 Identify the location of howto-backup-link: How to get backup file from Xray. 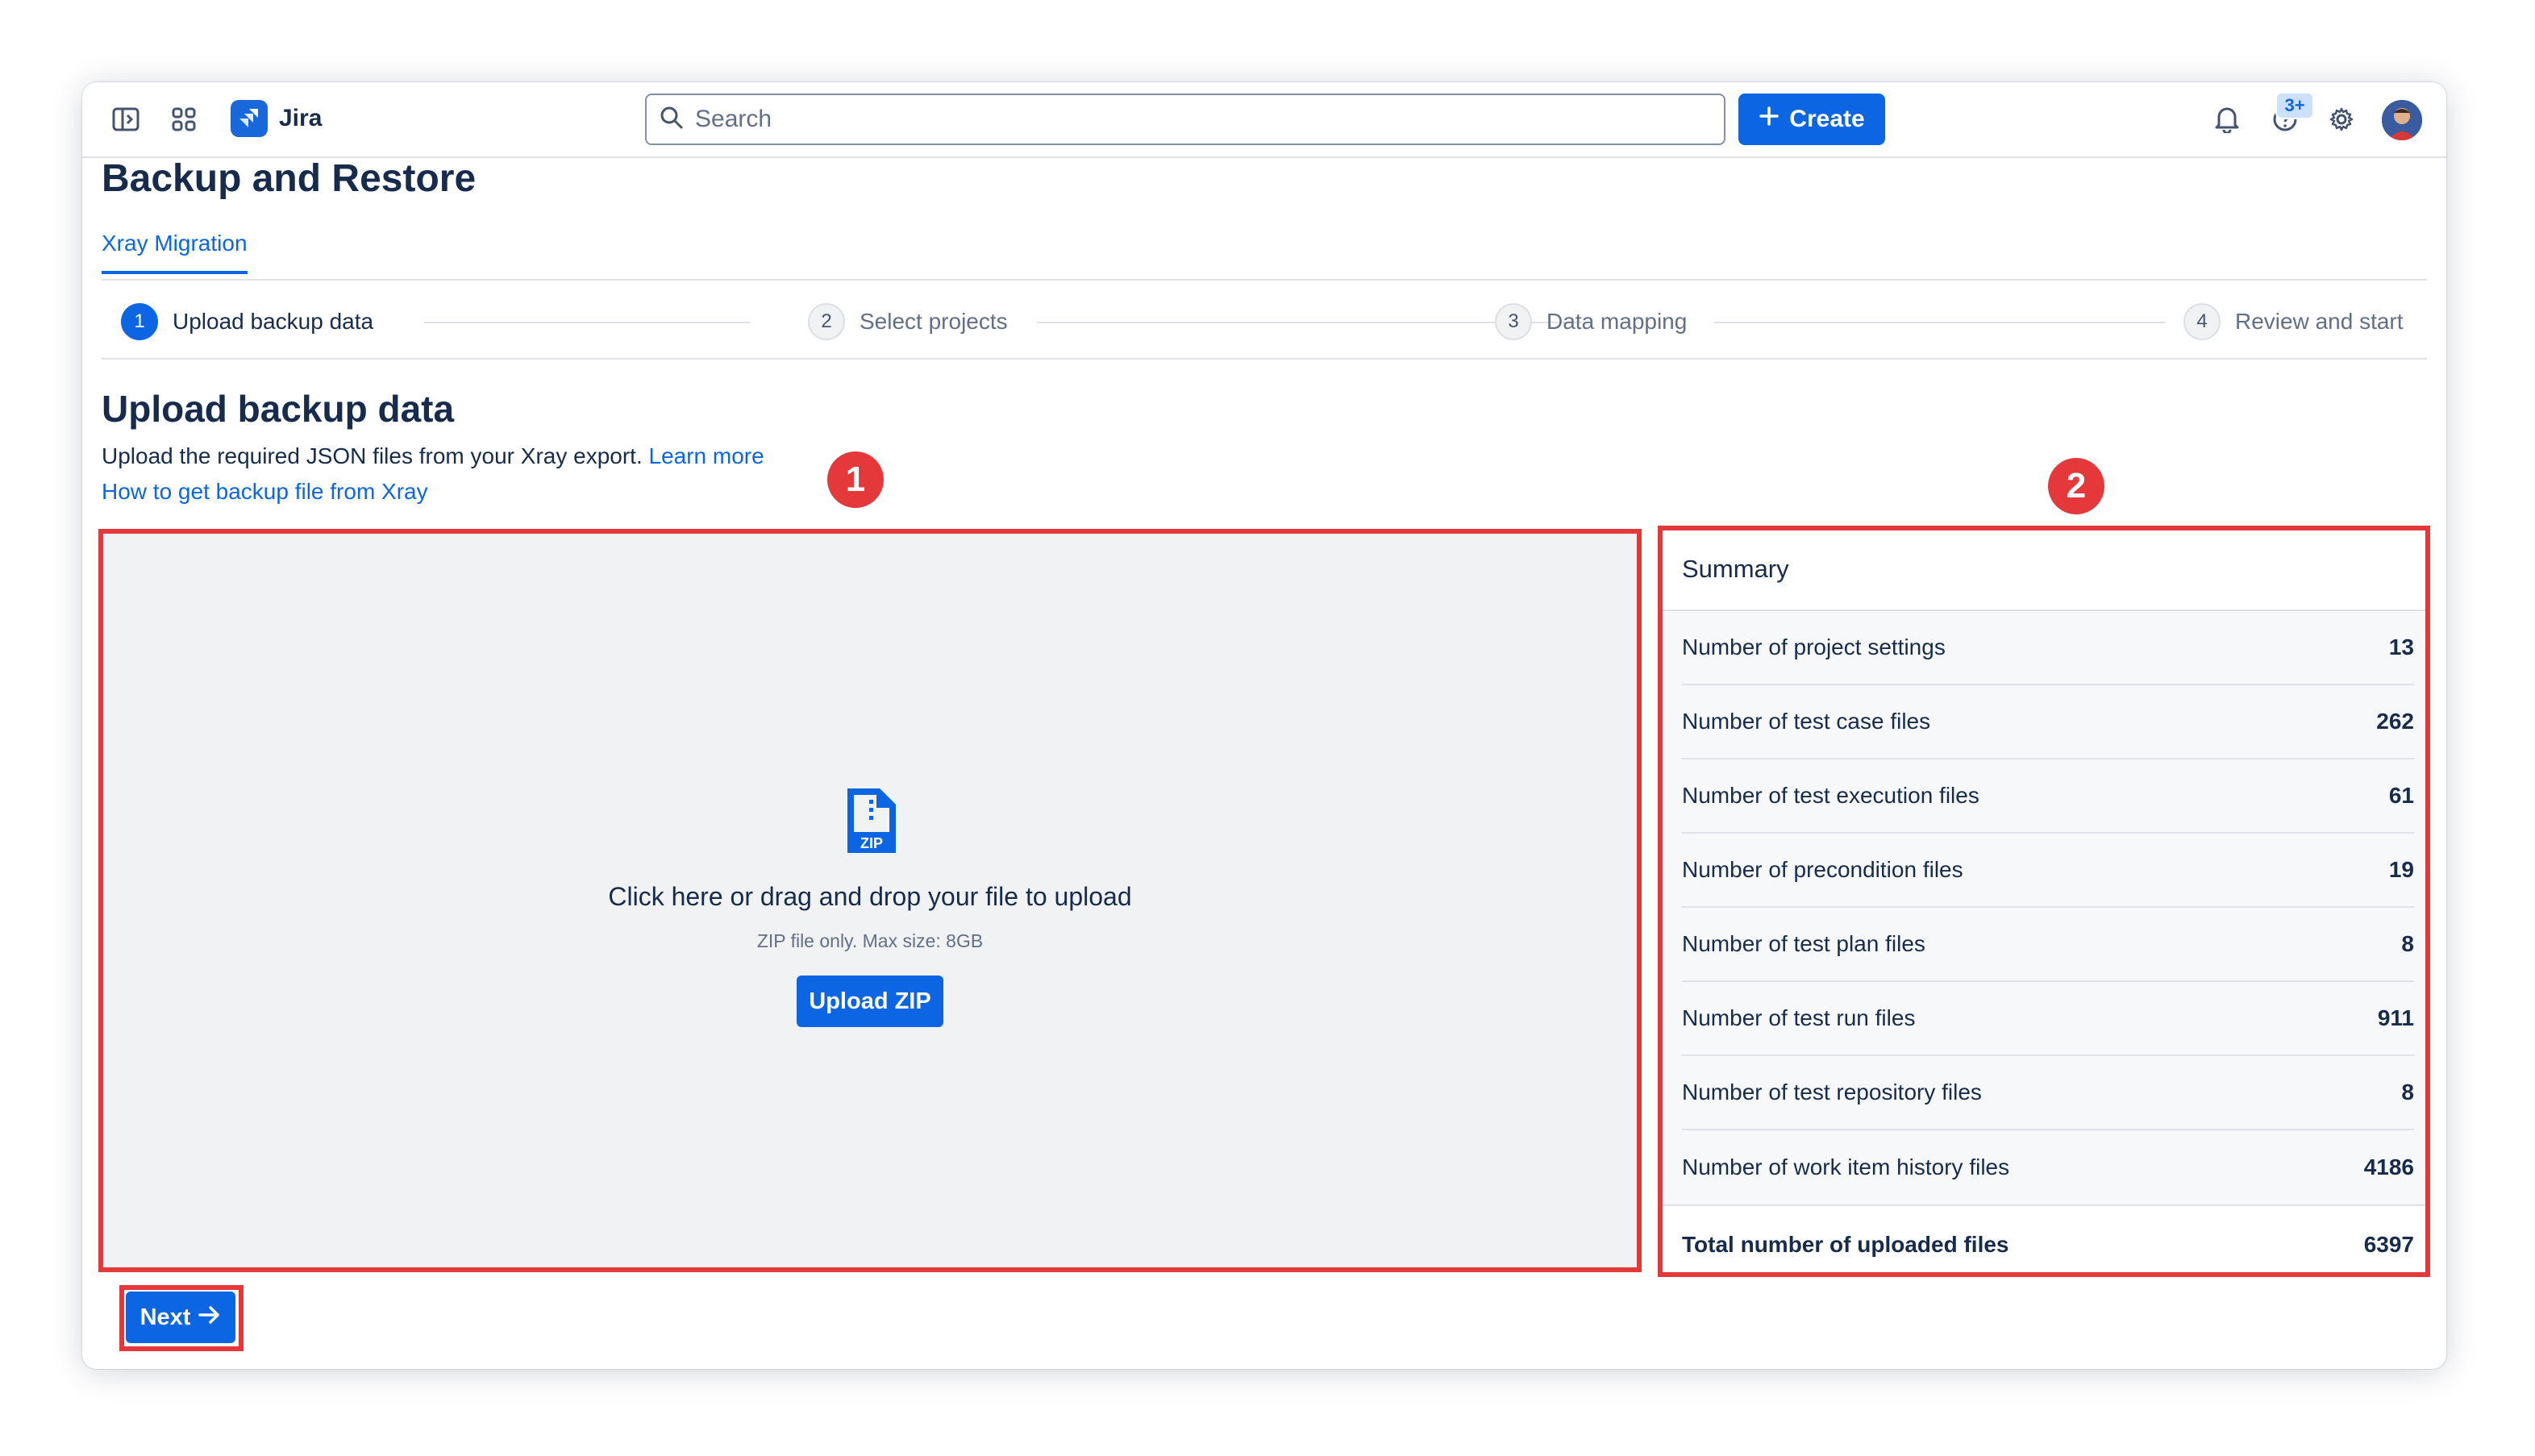
(265, 492).